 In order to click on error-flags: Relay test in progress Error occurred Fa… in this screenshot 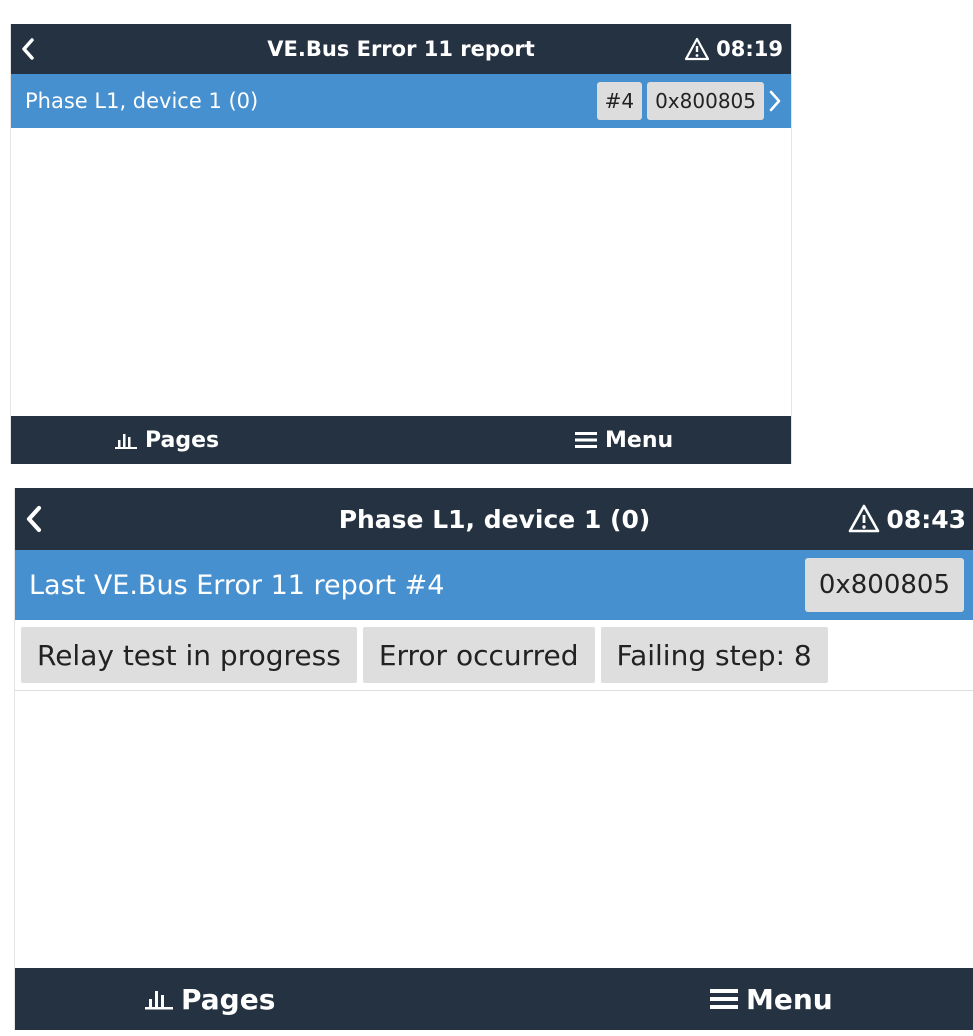, I will do `click(494, 655)`.